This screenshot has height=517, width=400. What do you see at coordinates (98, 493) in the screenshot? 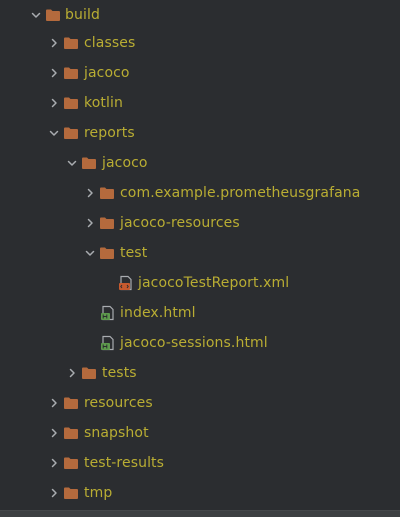
I see `tree-row-label: tmp` at bounding box center [98, 493].